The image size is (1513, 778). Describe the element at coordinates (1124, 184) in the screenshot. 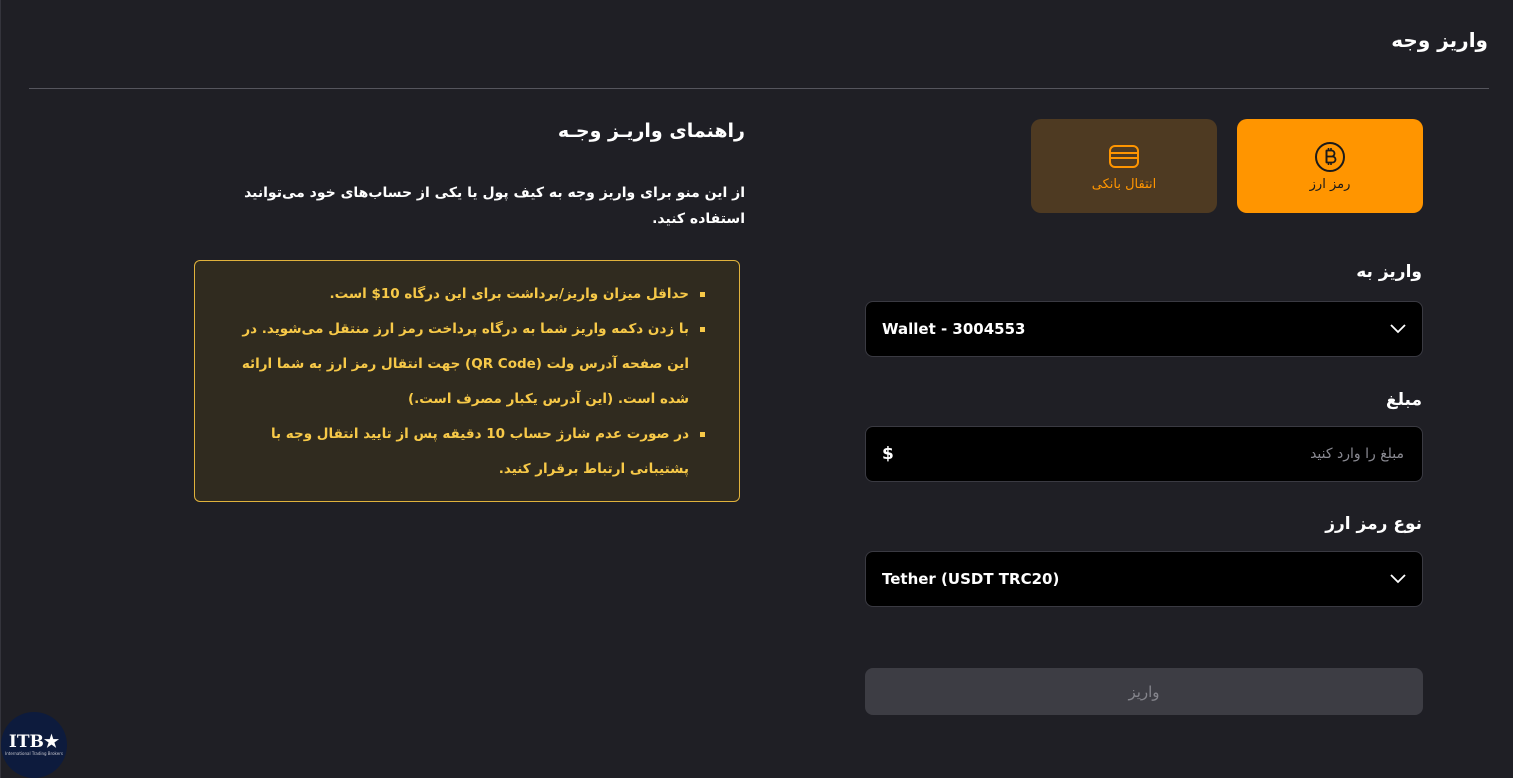

I see `method-bank-label: انتقال بانکی` at that location.